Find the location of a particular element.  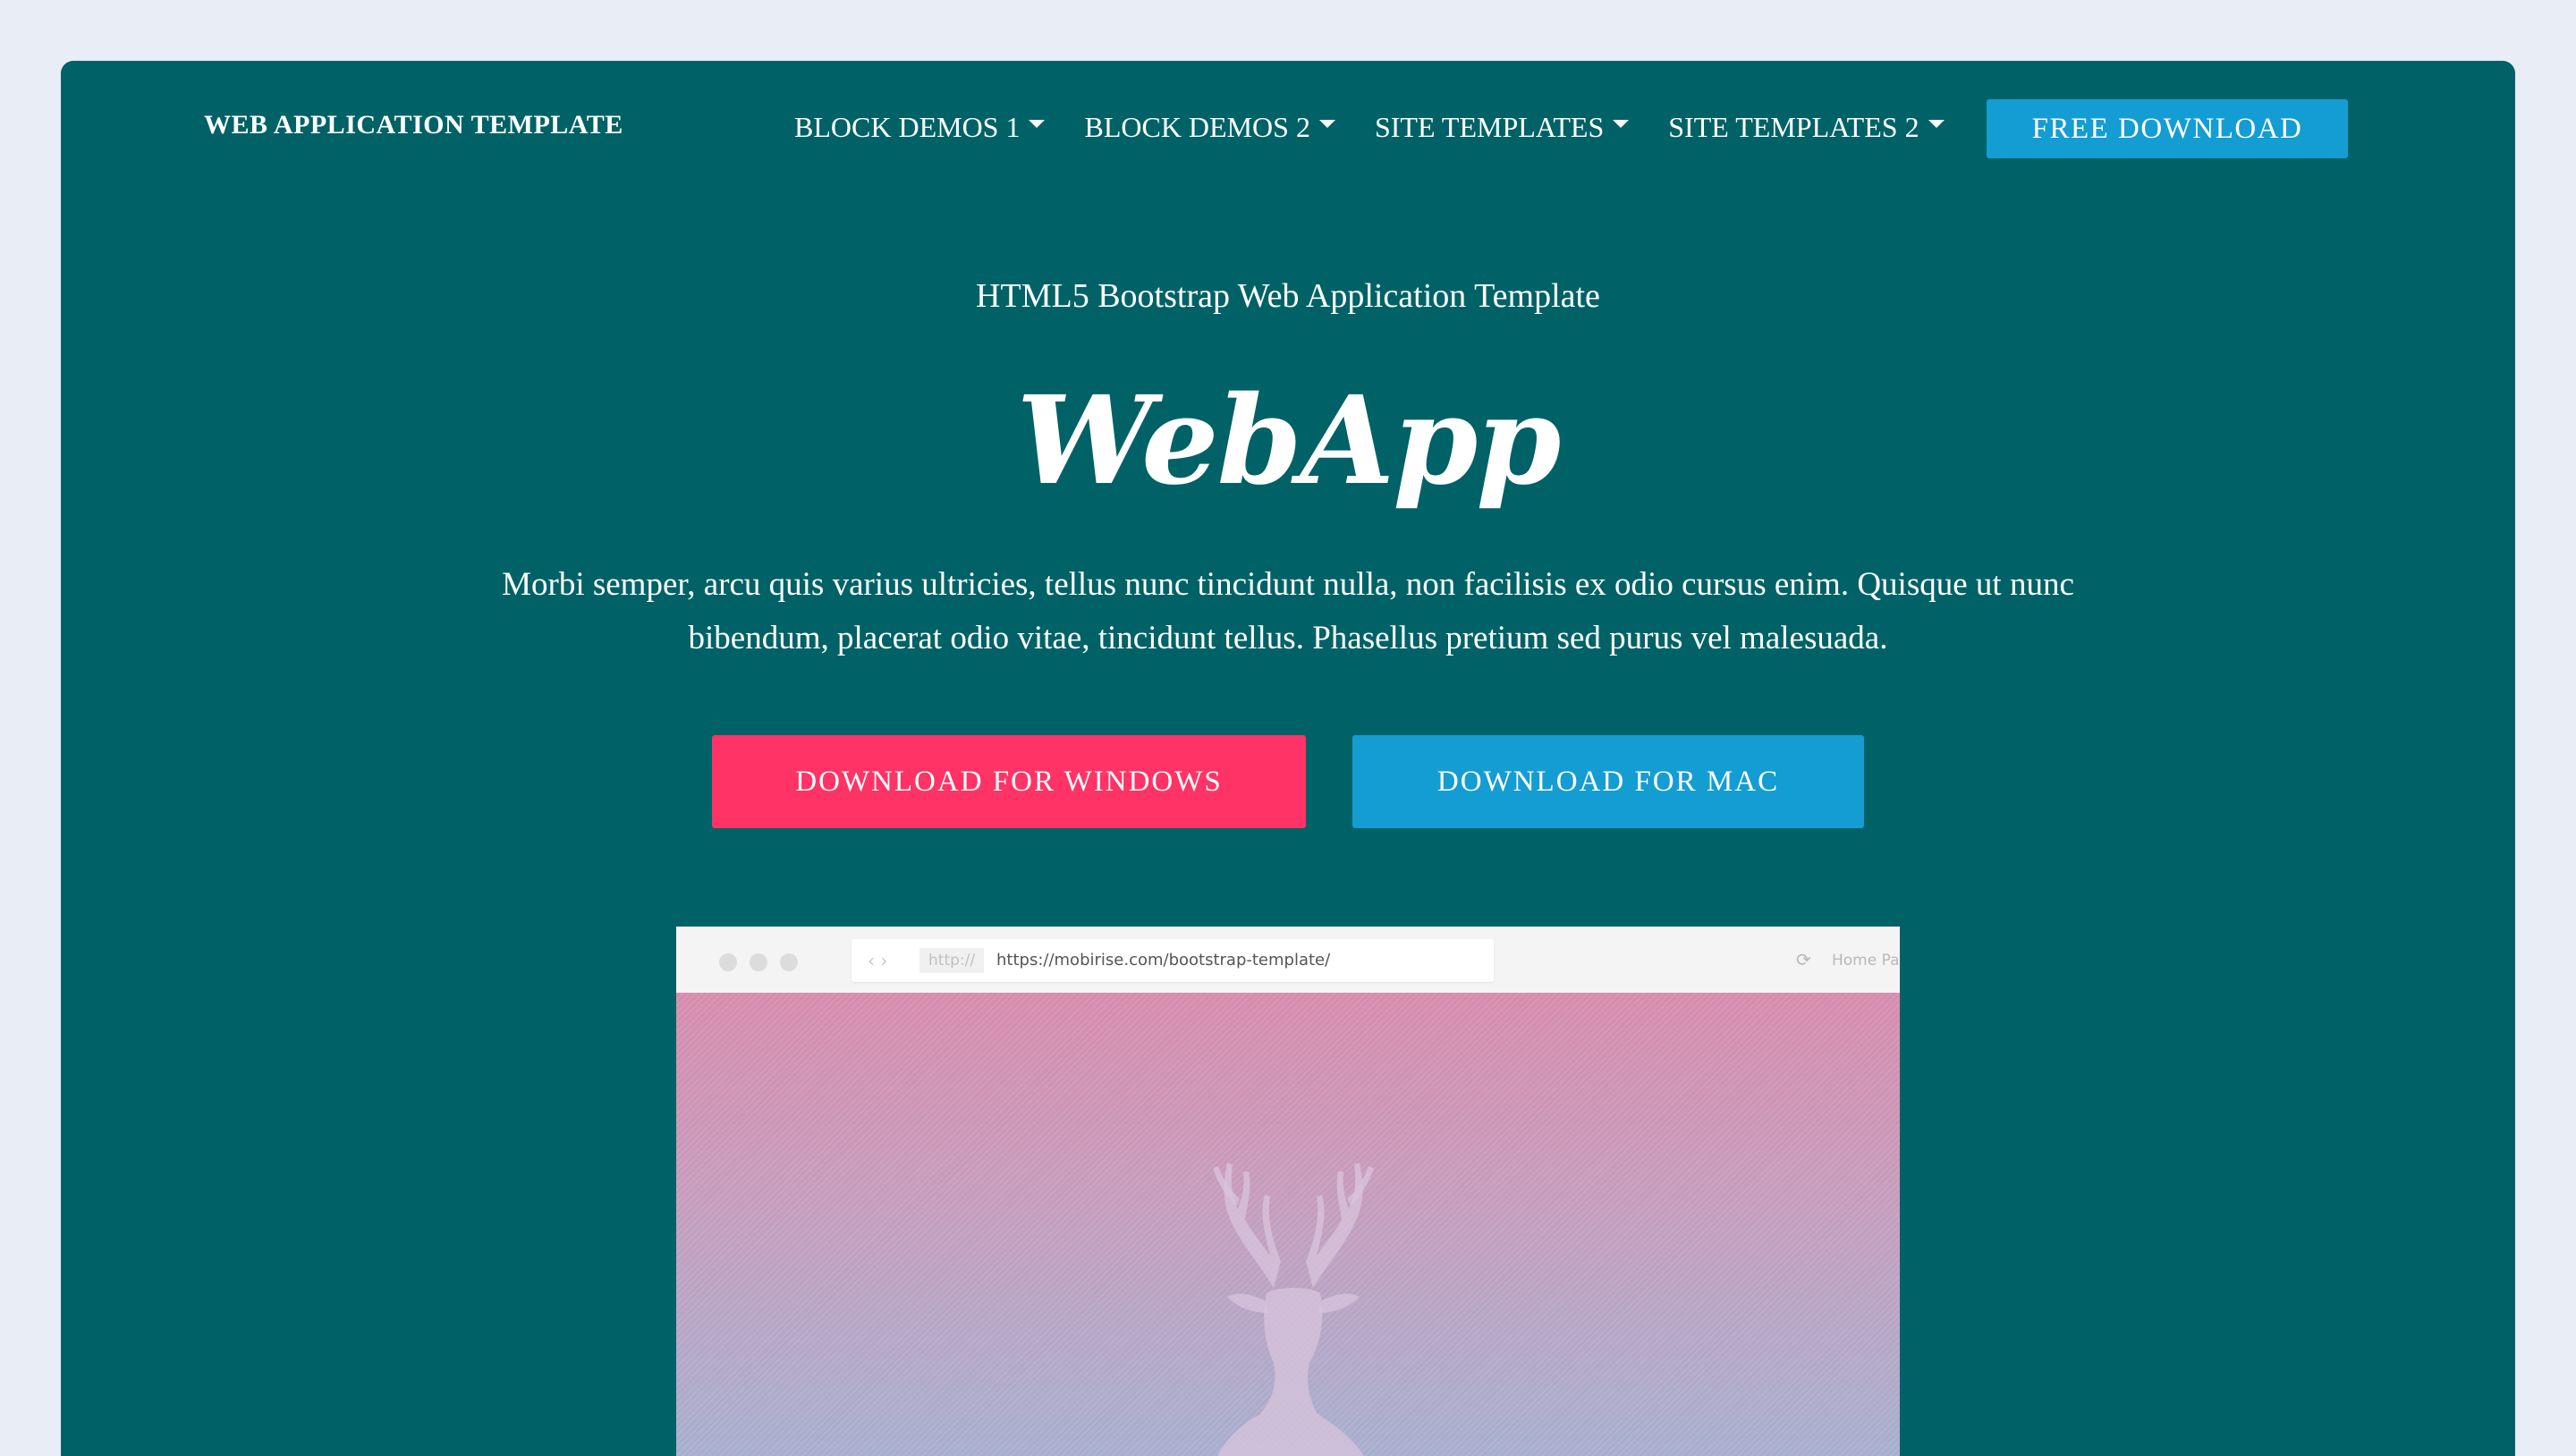

home-page-label: Home Page is located at coordinates (1866, 960).